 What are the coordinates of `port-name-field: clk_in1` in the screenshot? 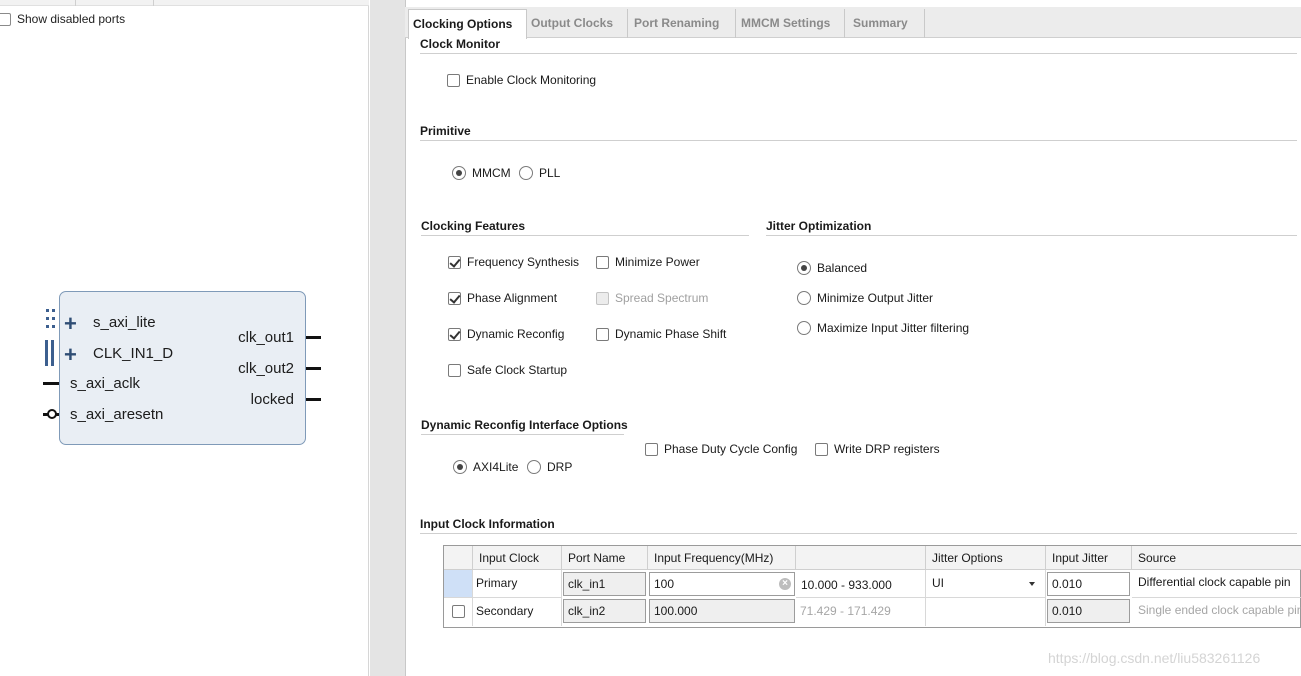 It's located at (604, 584).